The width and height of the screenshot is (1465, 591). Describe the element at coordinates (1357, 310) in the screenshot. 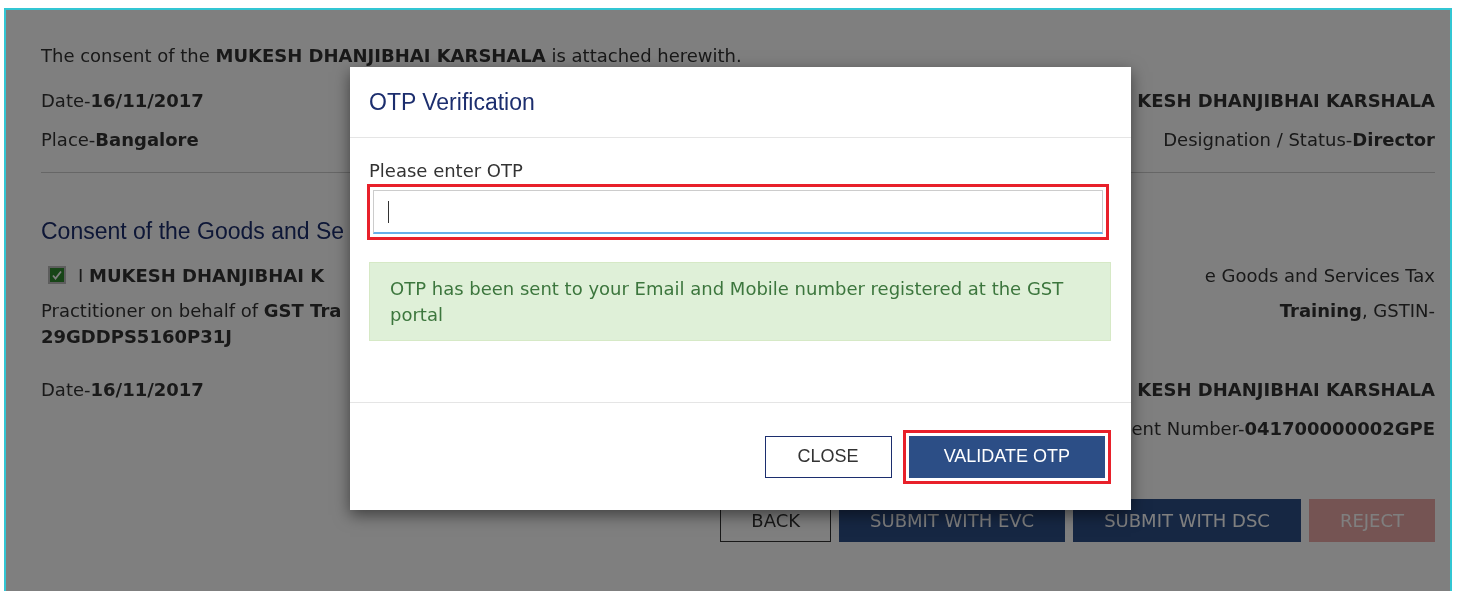

I see `practitioner-text: Training, GSTIN-` at that location.